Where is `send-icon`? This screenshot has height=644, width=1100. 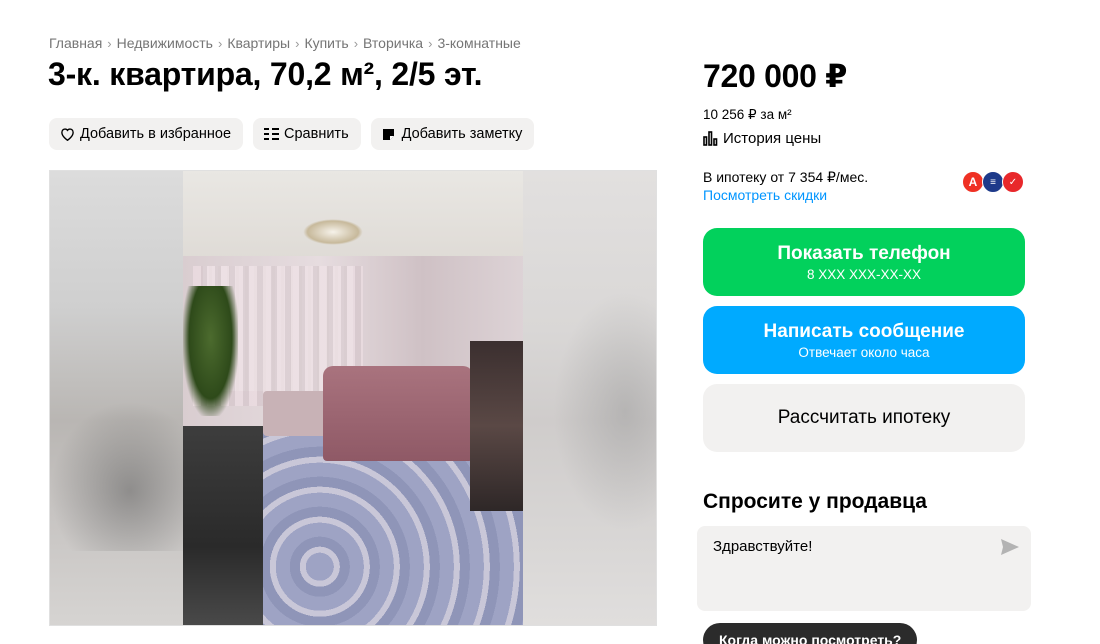 send-icon is located at coordinates (1010, 547).